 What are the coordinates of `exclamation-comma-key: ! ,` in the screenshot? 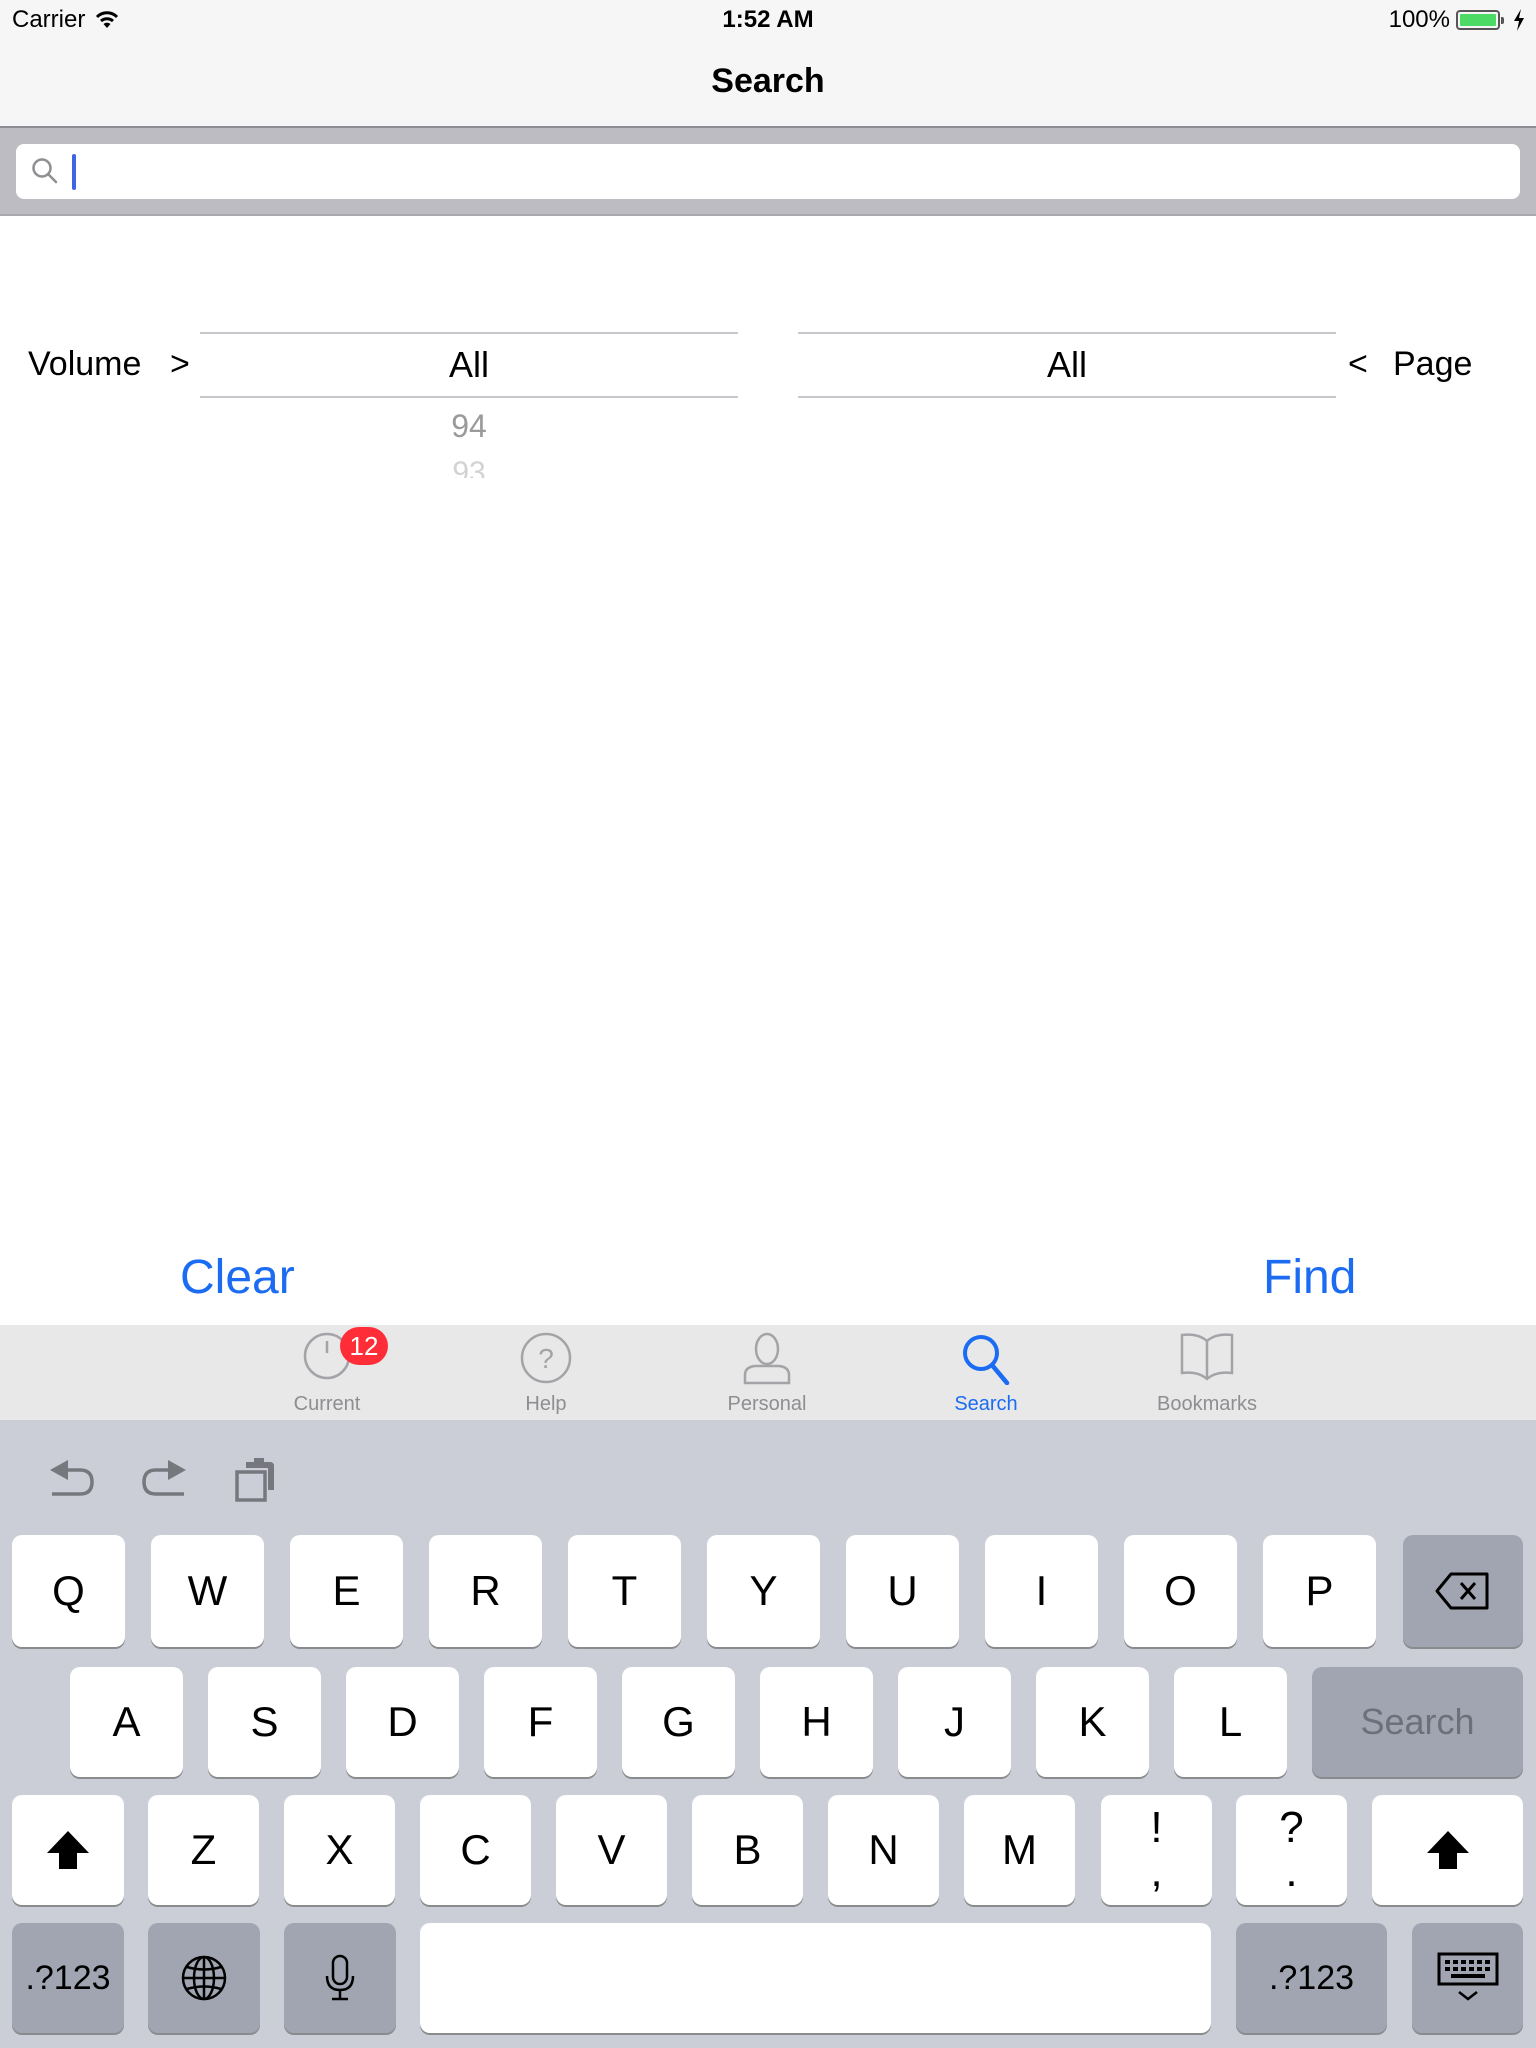 It's located at (1156, 1850).